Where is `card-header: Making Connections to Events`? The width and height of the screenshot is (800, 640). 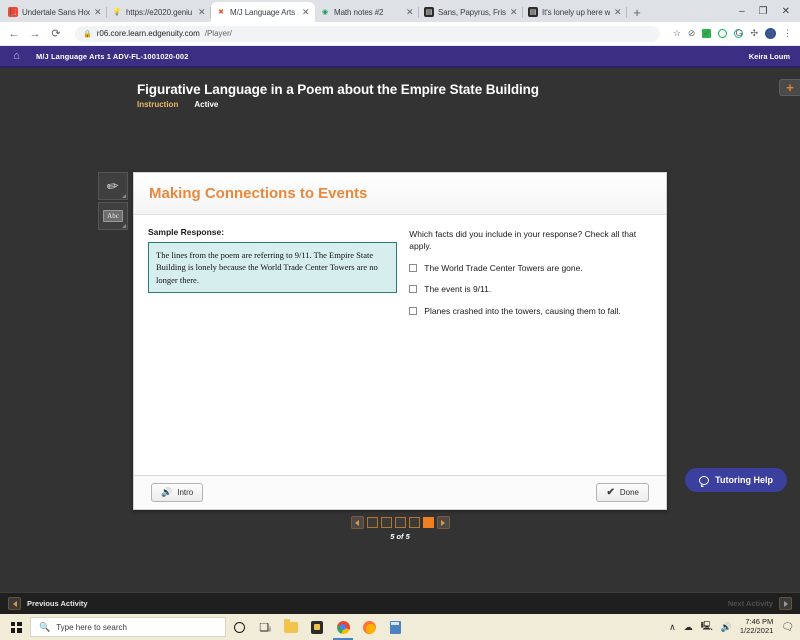 card-header: Making Connections to Events is located at coordinates (400, 194).